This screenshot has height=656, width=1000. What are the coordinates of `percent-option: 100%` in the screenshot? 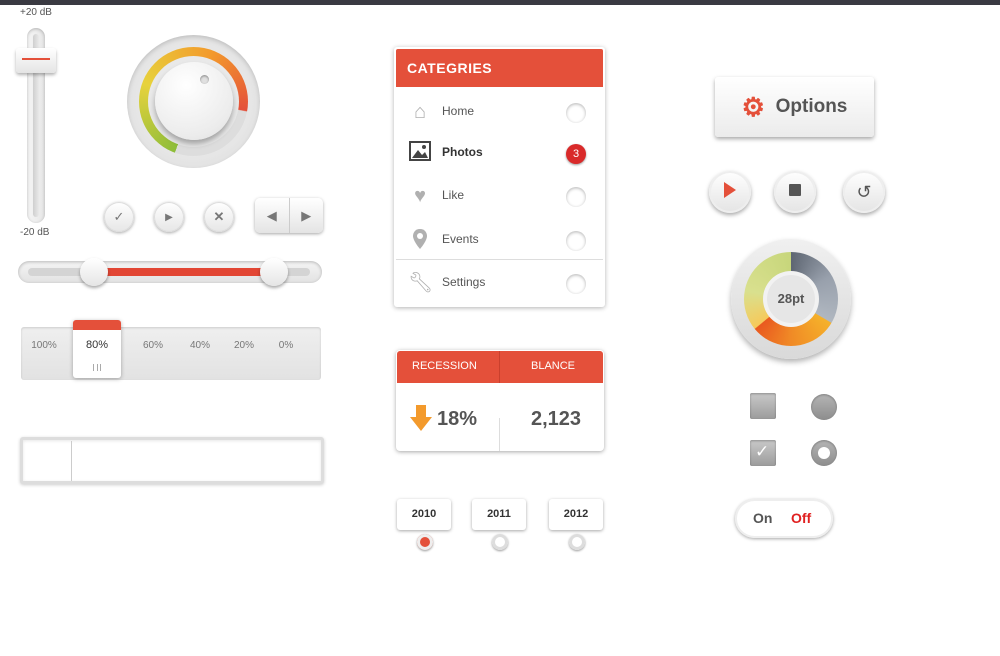 It's located at (44, 345).